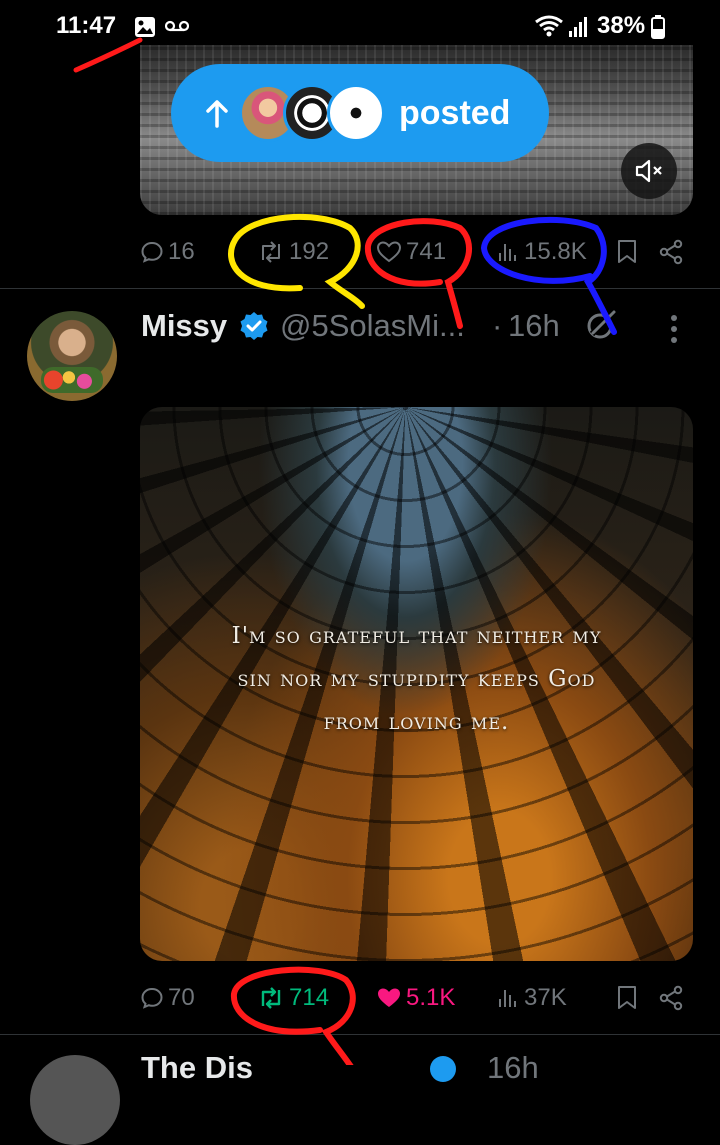 The image size is (720, 1145). What do you see at coordinates (578, 27) in the screenshot?
I see `signal-icon` at bounding box center [578, 27].